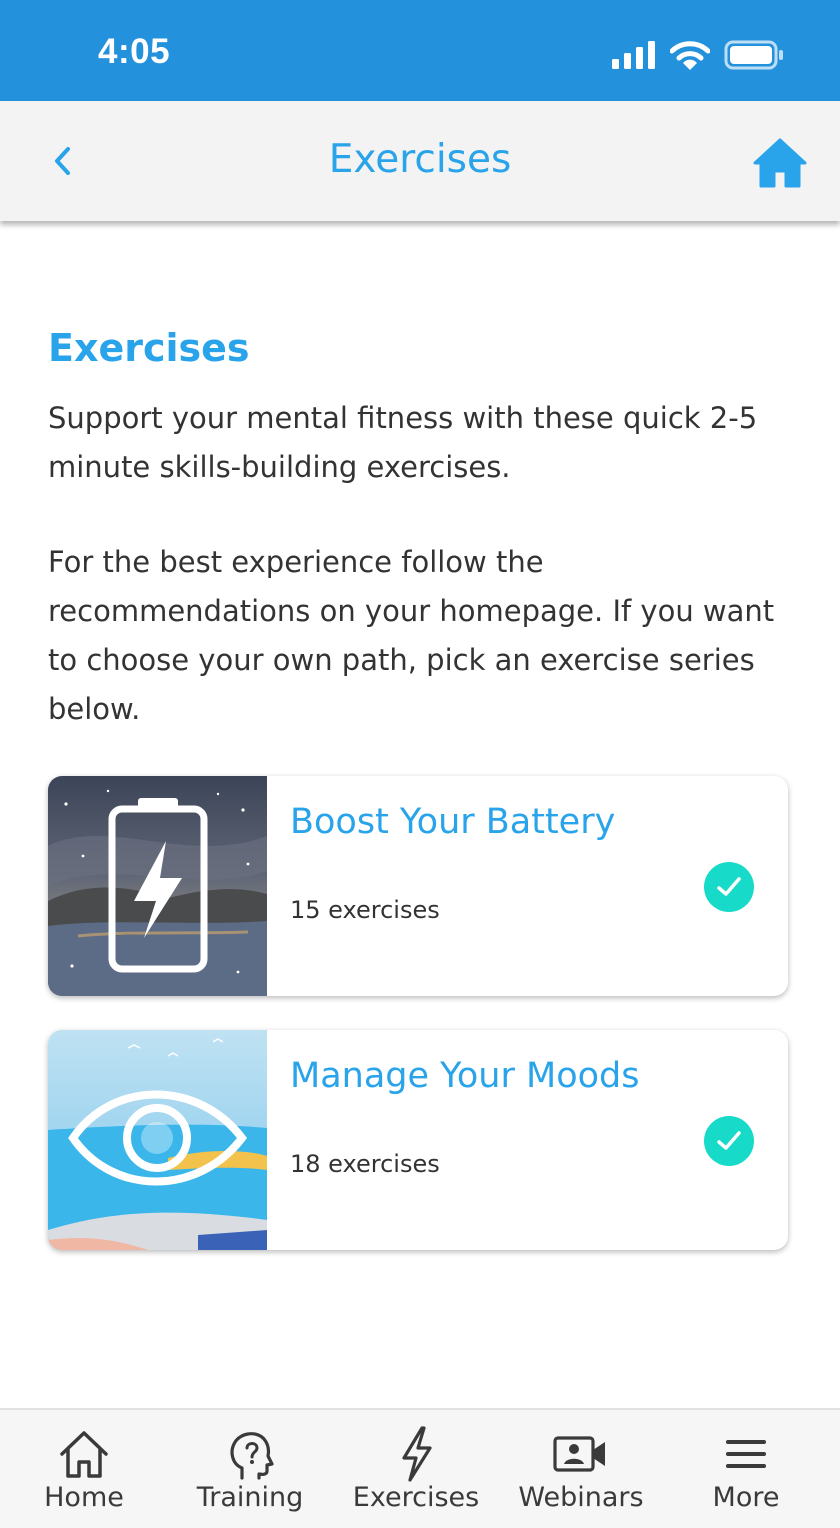 The image size is (840, 1528). I want to click on status-time: 4:05, so click(134, 51).